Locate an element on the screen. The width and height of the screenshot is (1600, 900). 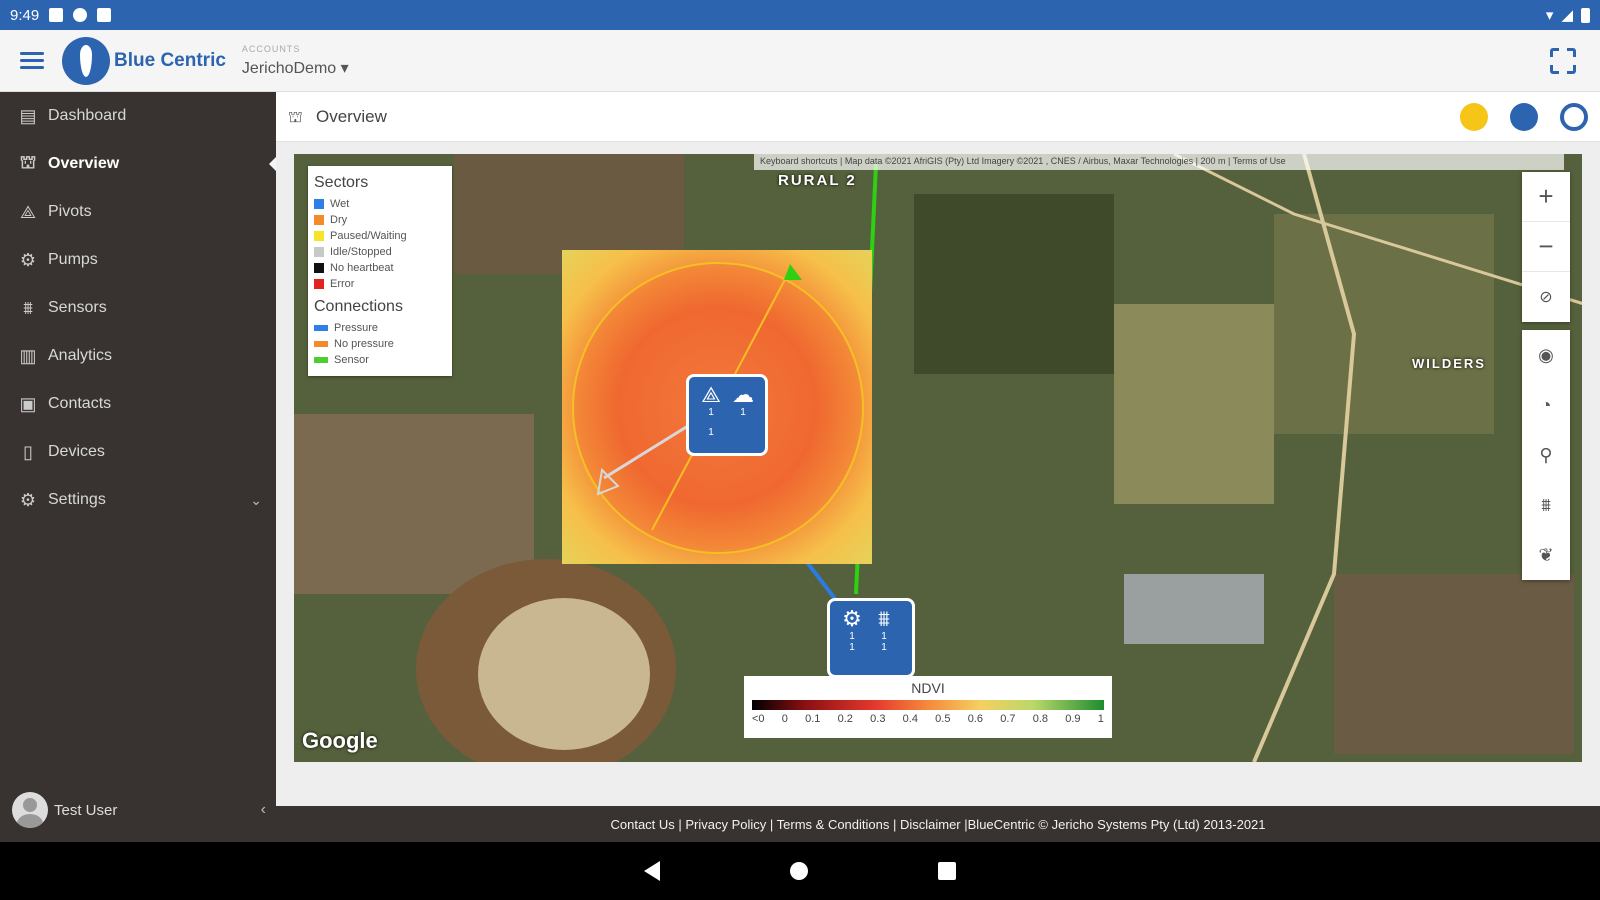
page-title: Overview is located at coordinates (351, 116).